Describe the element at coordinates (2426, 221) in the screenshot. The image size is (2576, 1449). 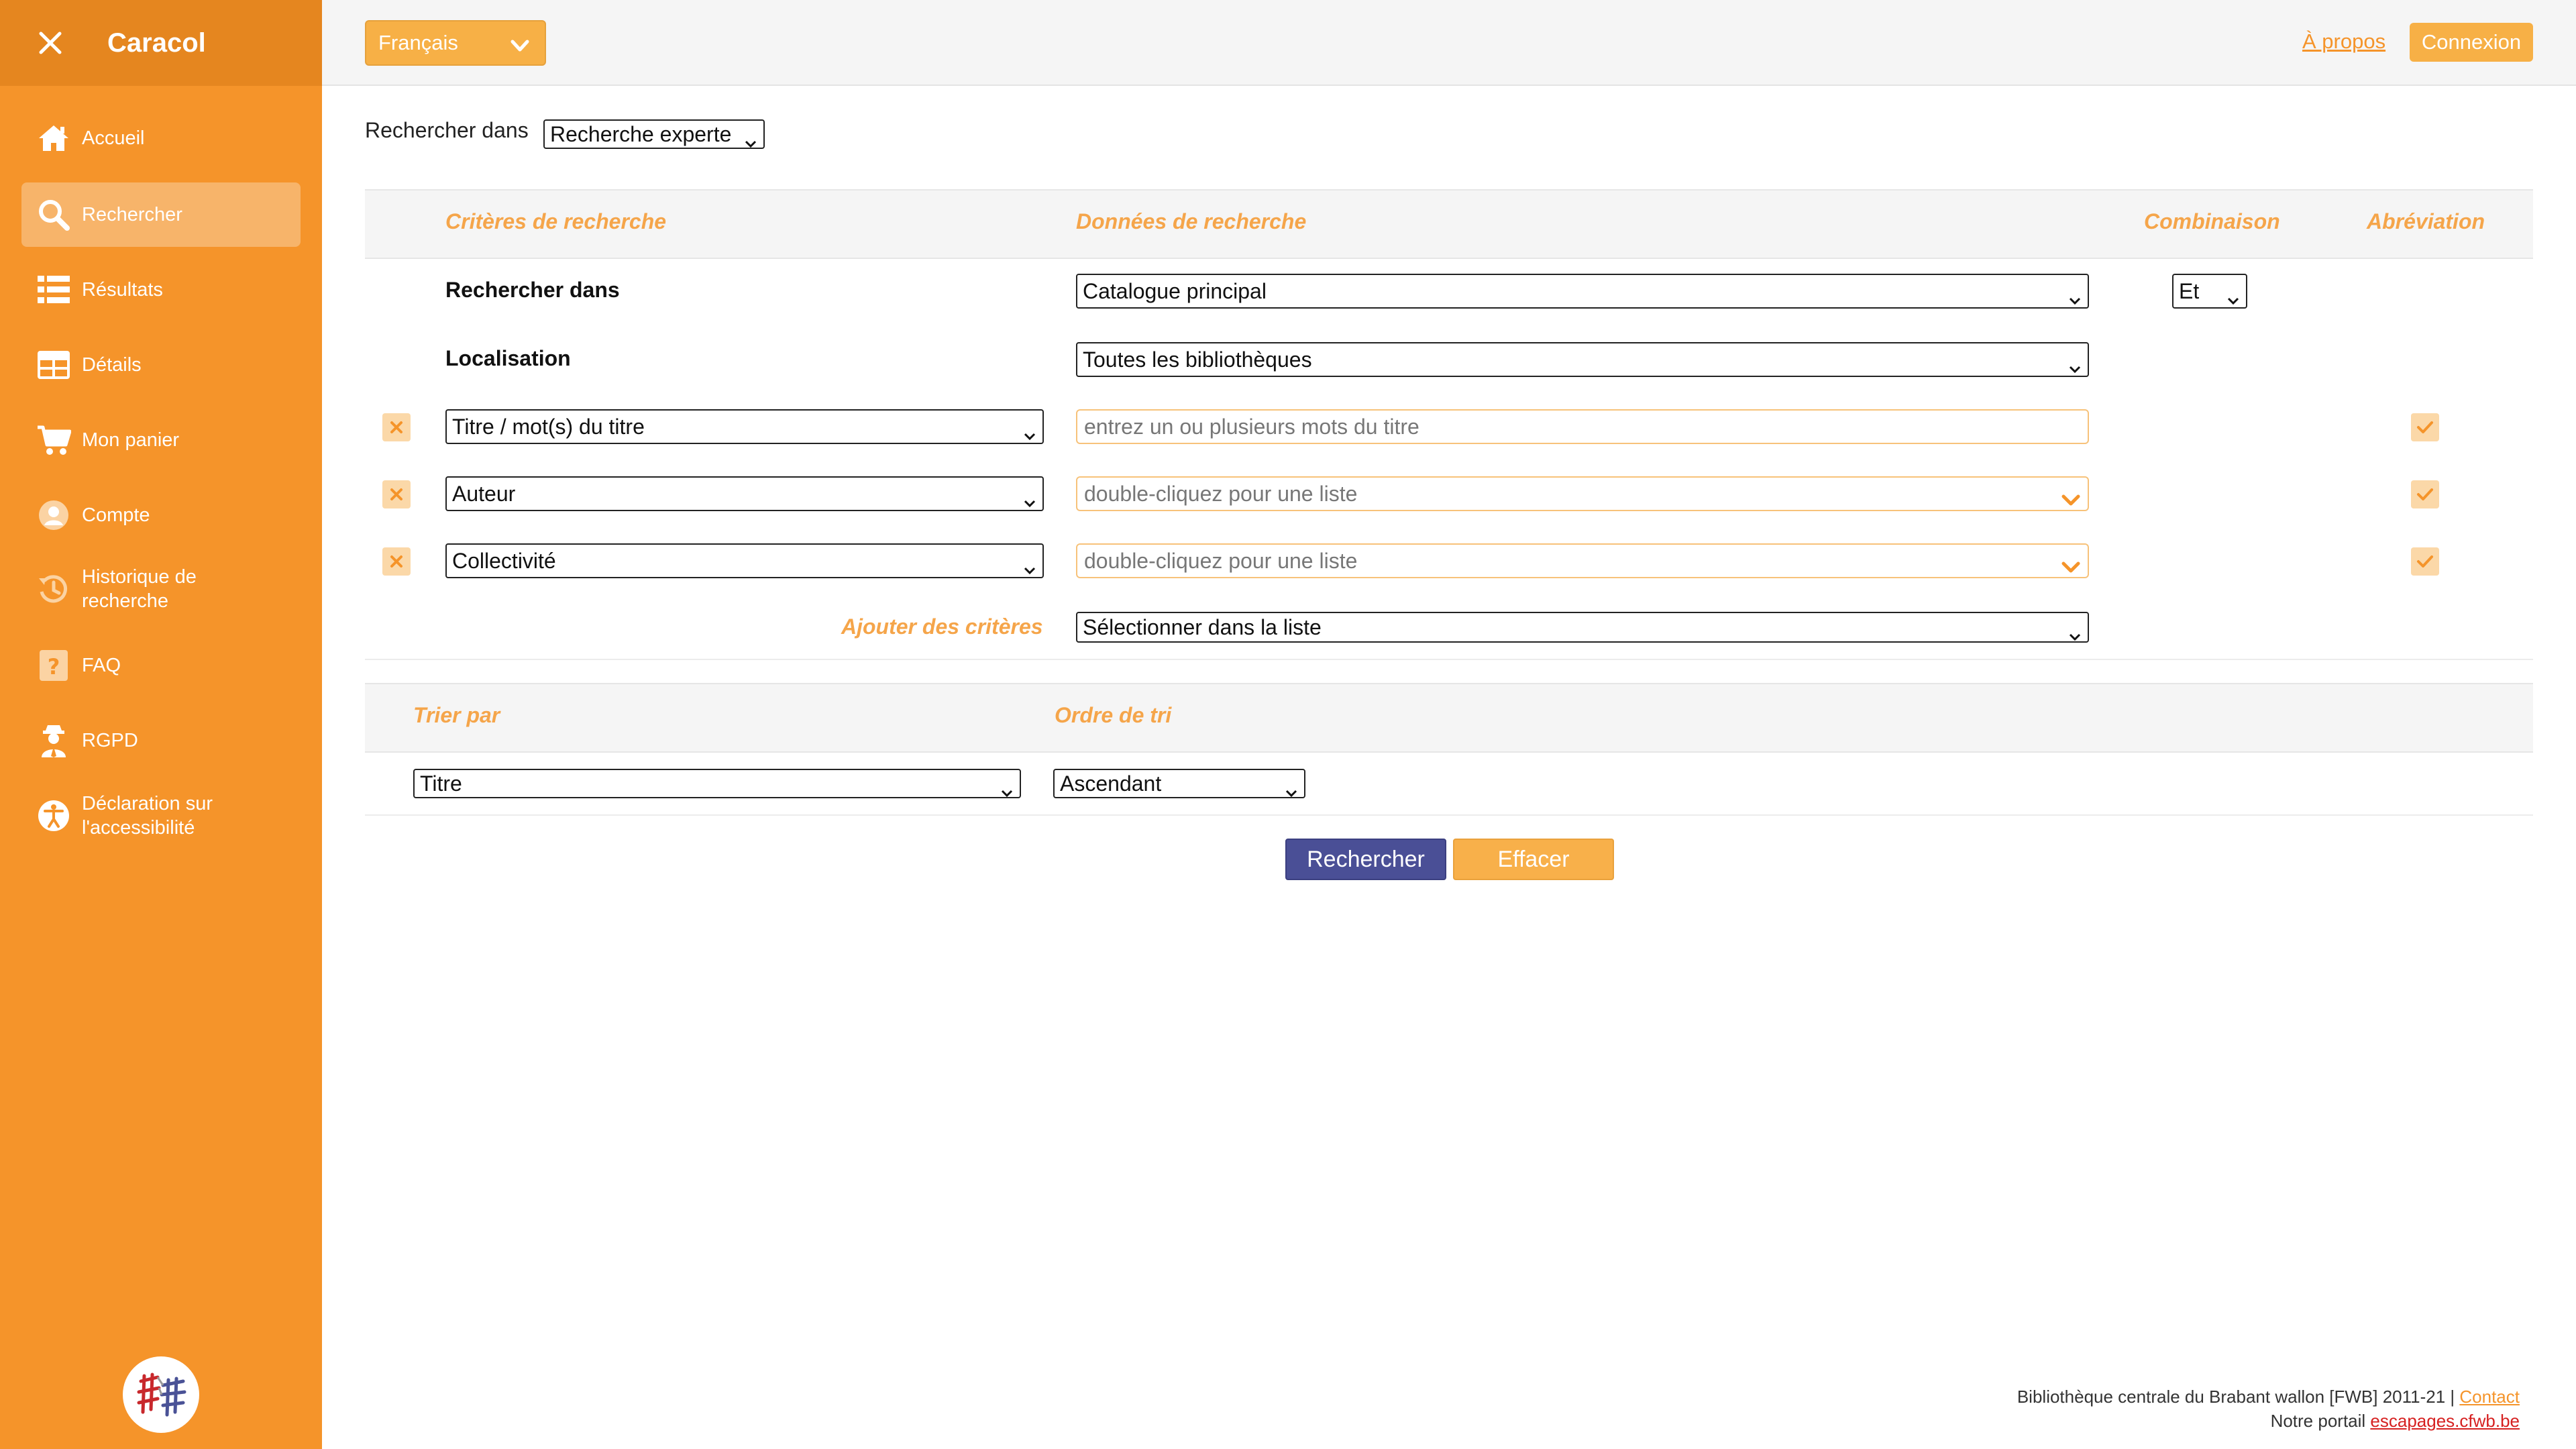
I see `header-abbreviation: Abréviation` at that location.